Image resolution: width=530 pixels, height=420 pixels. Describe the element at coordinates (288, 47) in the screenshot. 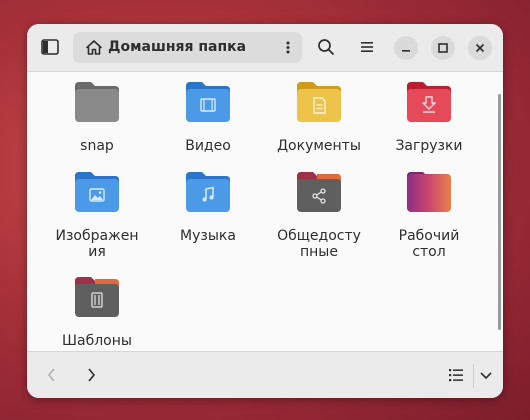

I see `more-icon` at that location.